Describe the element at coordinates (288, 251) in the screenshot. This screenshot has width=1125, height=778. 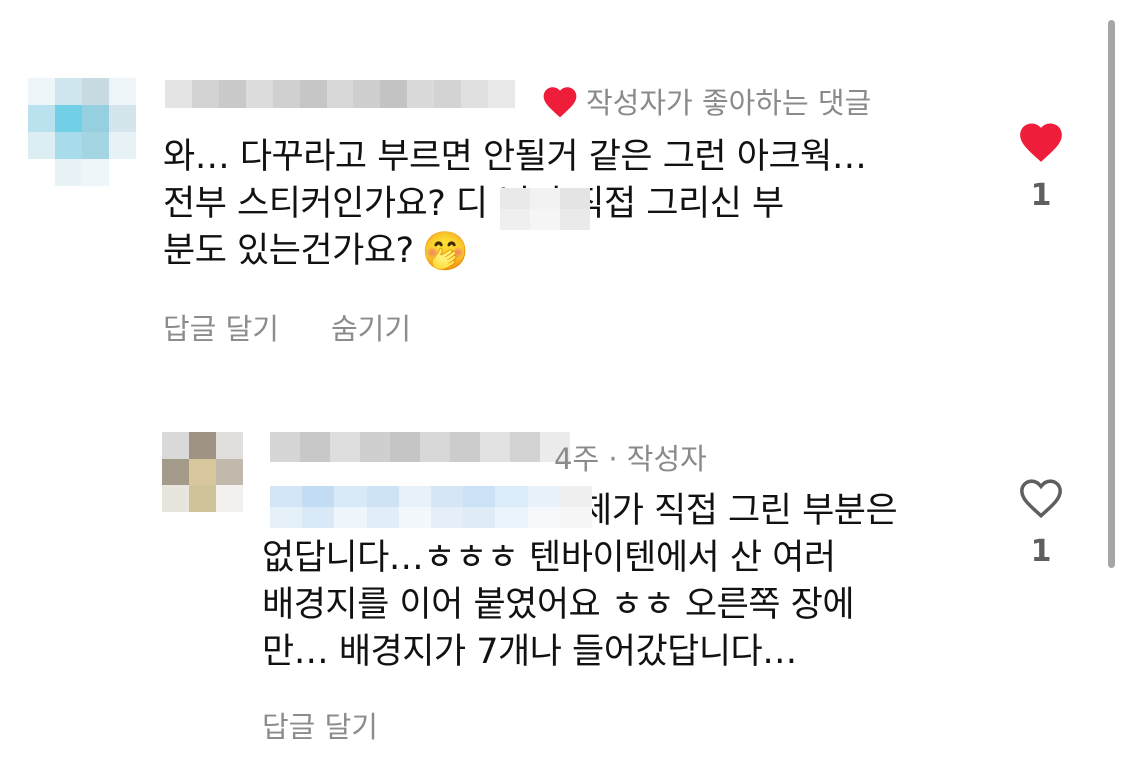
I see `comment-line: 분도 있는건가요?` at that location.